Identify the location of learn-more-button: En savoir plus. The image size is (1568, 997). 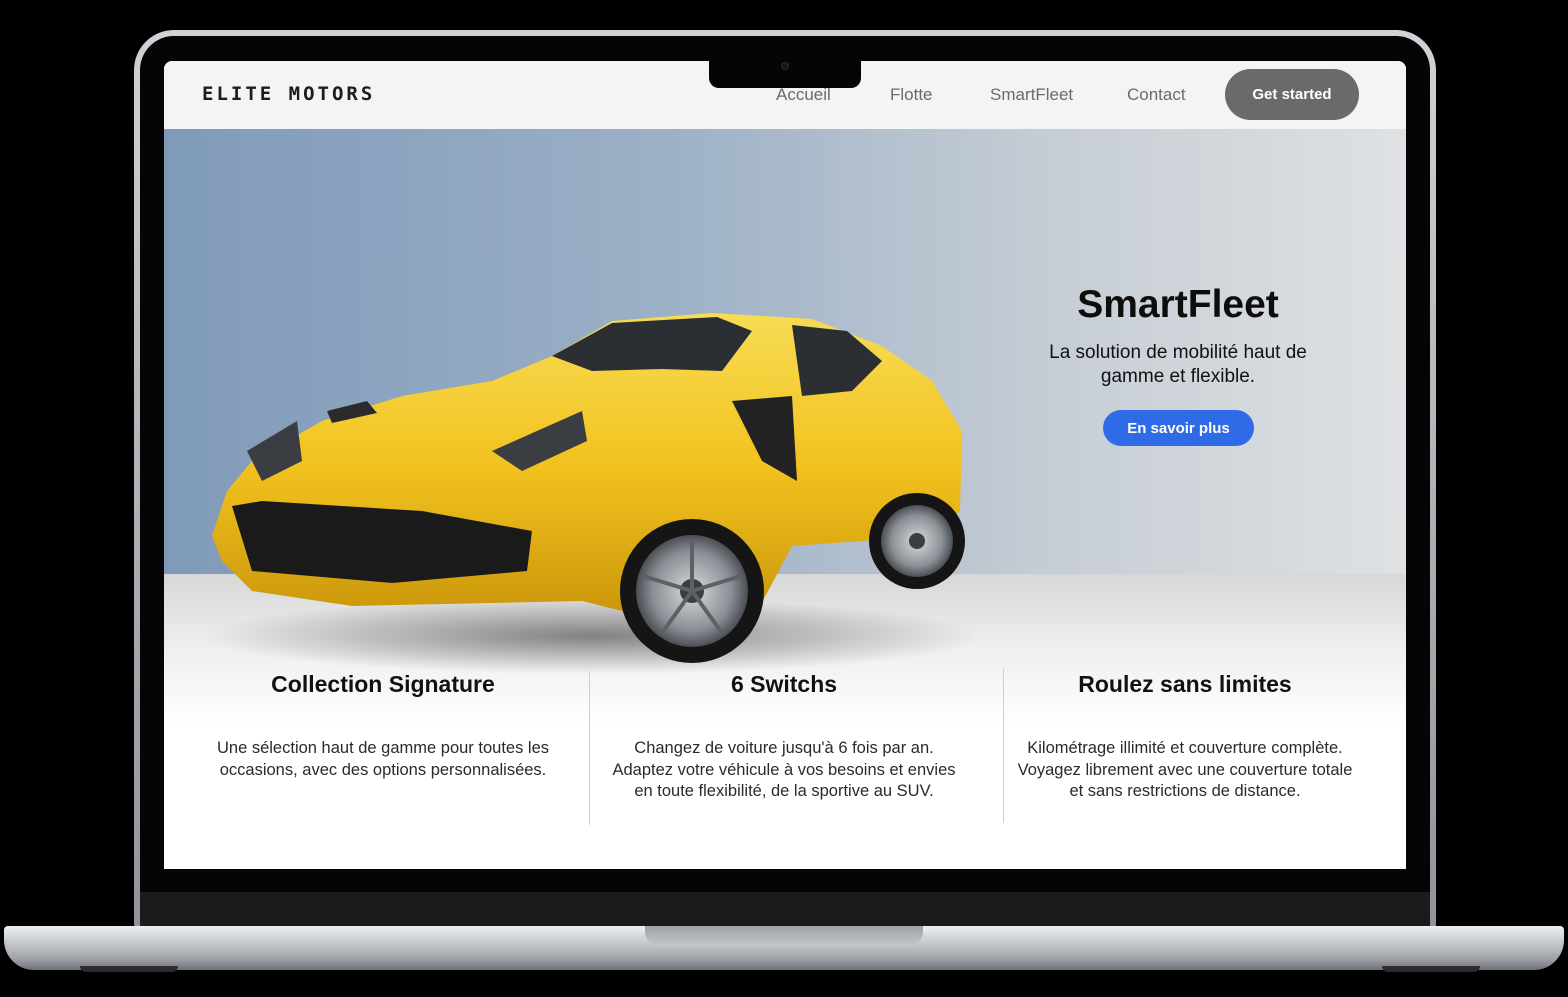
(1178, 428).